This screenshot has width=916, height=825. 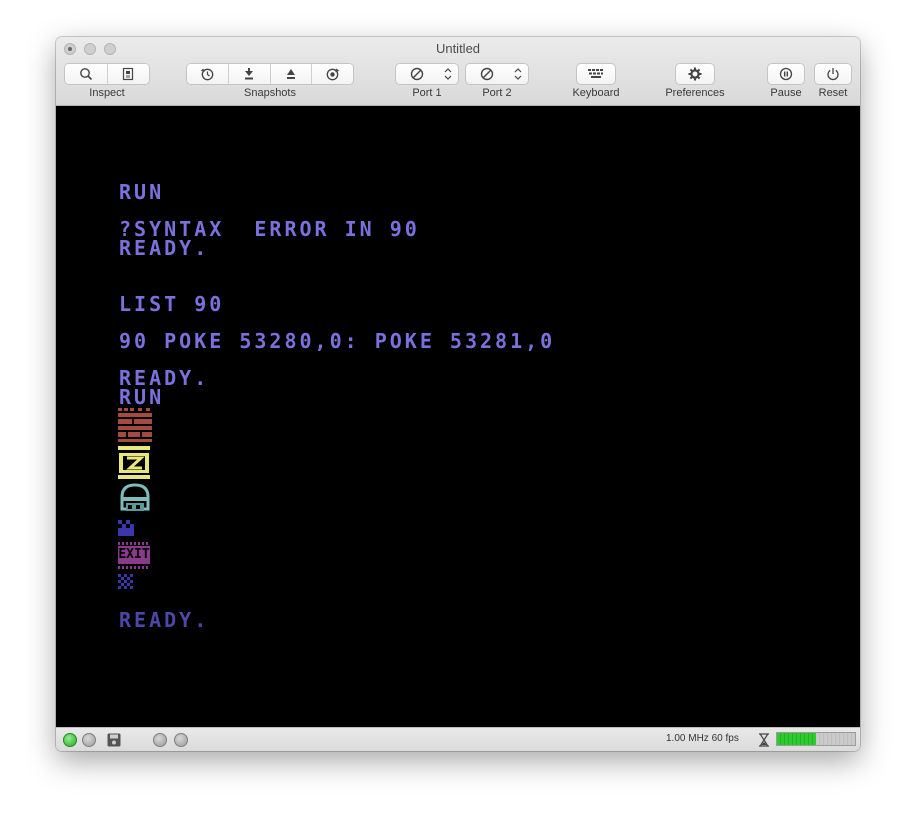 What do you see at coordinates (107, 93) in the screenshot?
I see `inspect-label: Inspect` at bounding box center [107, 93].